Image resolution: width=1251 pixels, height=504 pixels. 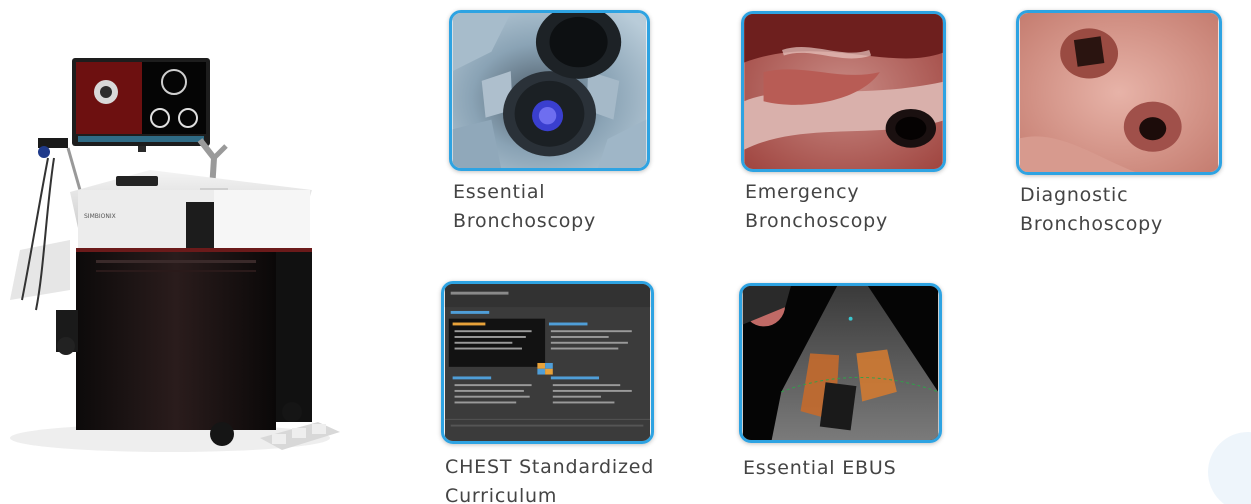 I want to click on brand-label: SIMBIONIX, so click(x=100, y=216).